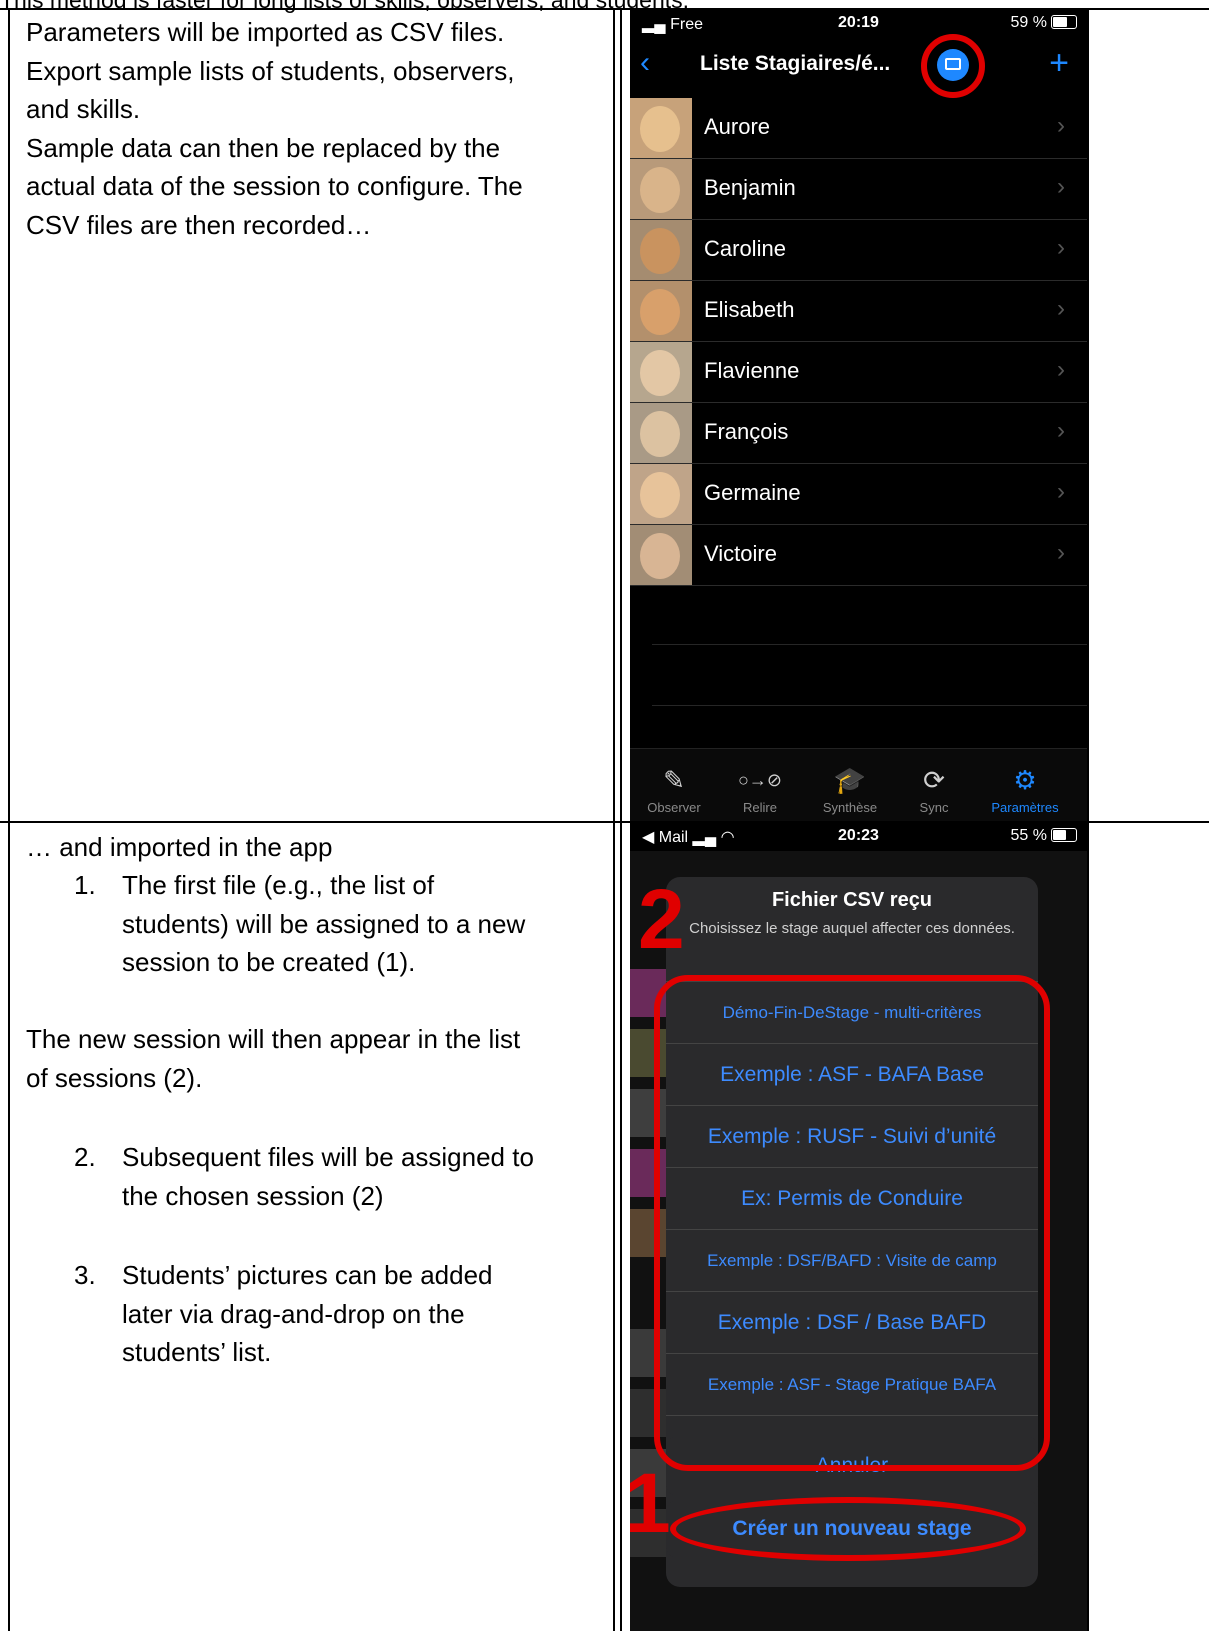 The height and width of the screenshot is (1631, 1209). I want to click on tab-label: Synthèse, so click(850, 807).